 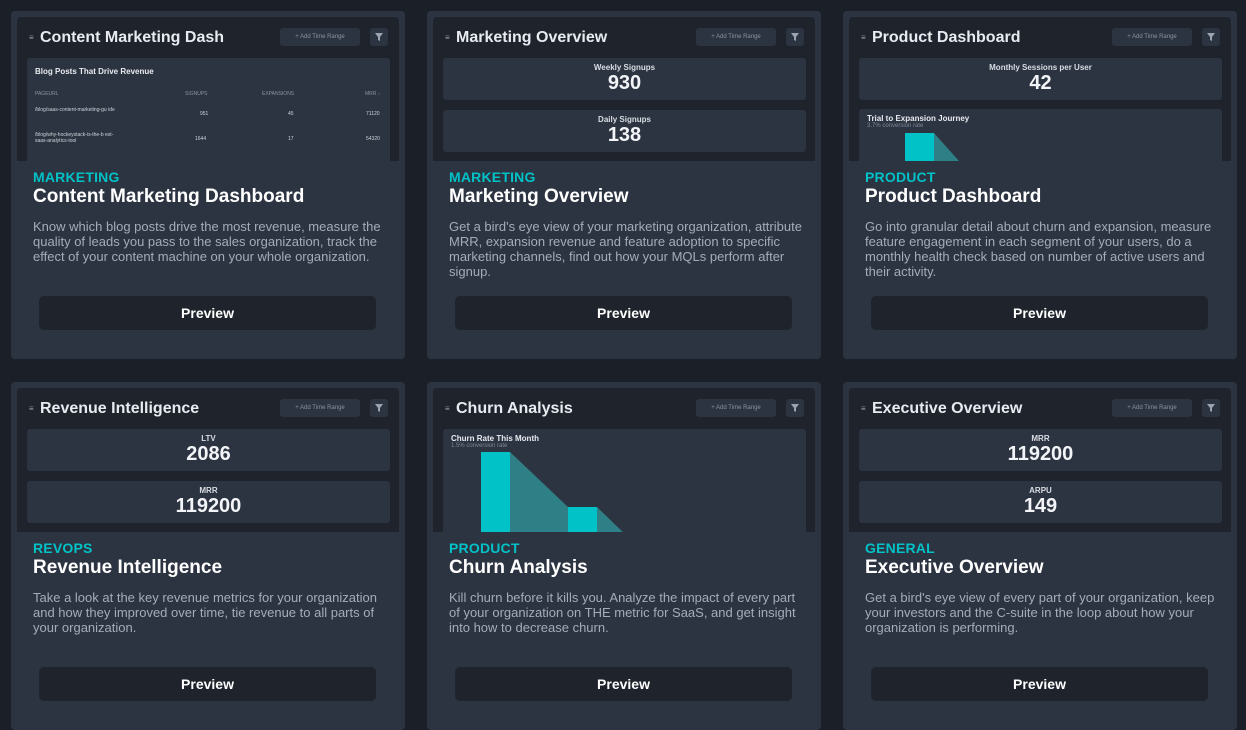 I want to click on metric-label: LTV, so click(x=208, y=438).